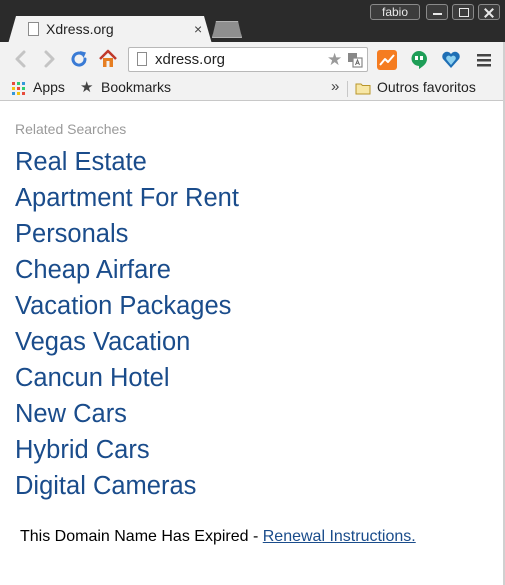  What do you see at coordinates (123, 306) in the screenshot?
I see `related-search-link: Vacation Packages` at bounding box center [123, 306].